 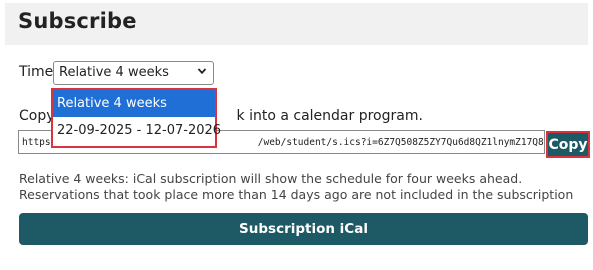 What do you see at coordinates (114, 72) in the screenshot?
I see `time-select-value: Relative 4 weeks` at bounding box center [114, 72].